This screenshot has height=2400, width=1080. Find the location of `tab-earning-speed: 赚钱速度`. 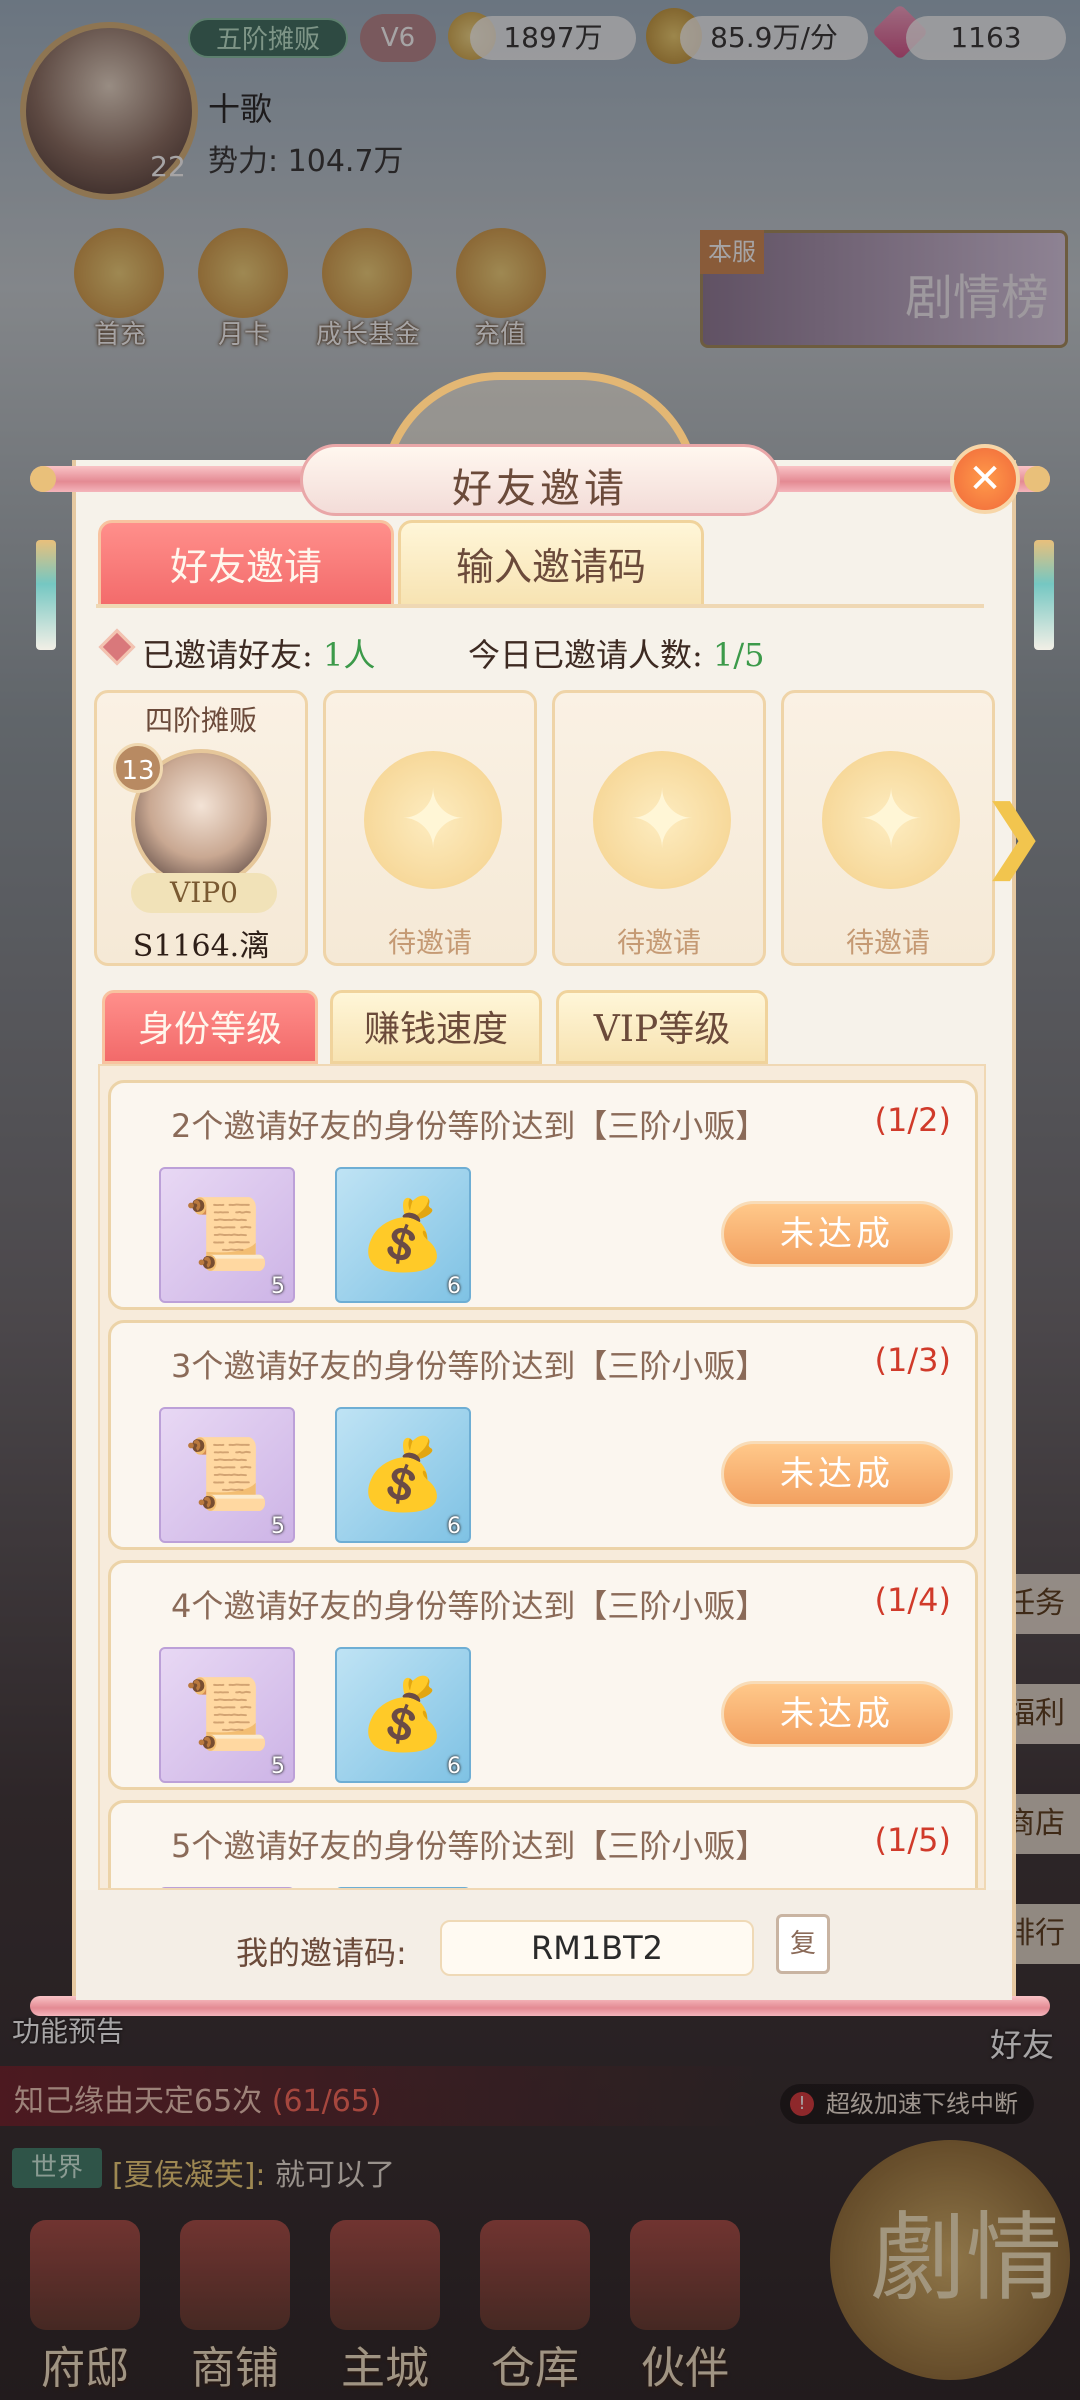

tab-earning-speed: 赚钱速度 is located at coordinates (436, 1027).